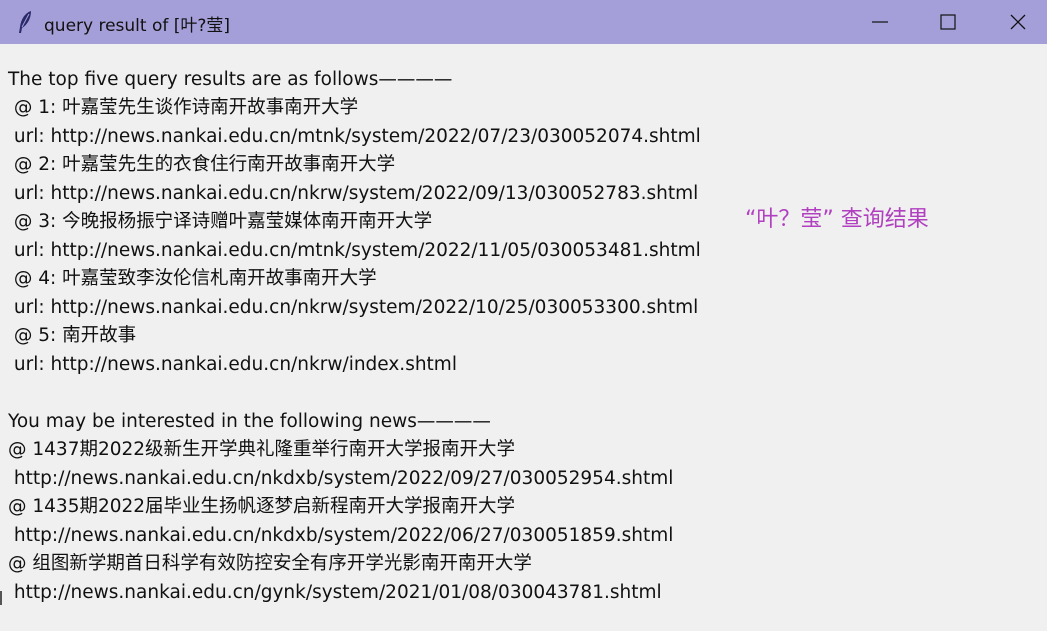  I want to click on query-result-title: @ 2: 叶嘉莹先生的衣食住行南开故事南开大学, so click(202, 164).